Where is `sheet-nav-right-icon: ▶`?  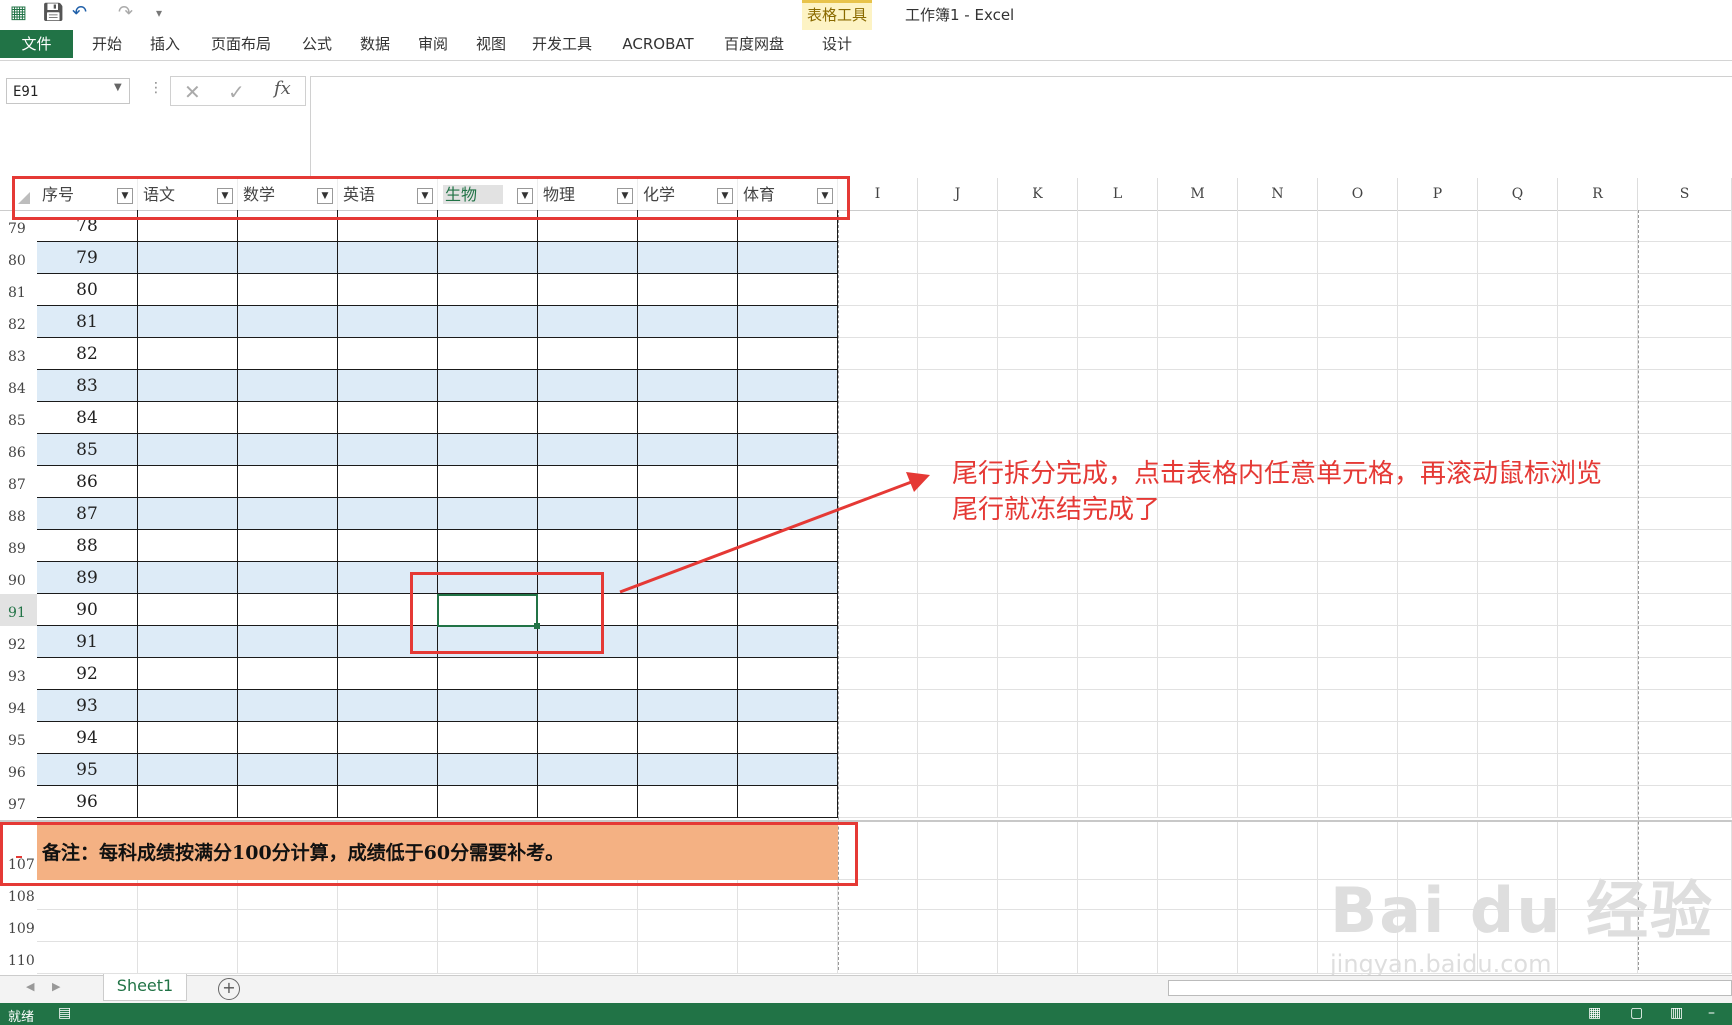
sheet-nav-right-icon: ▶ is located at coordinates (56, 986).